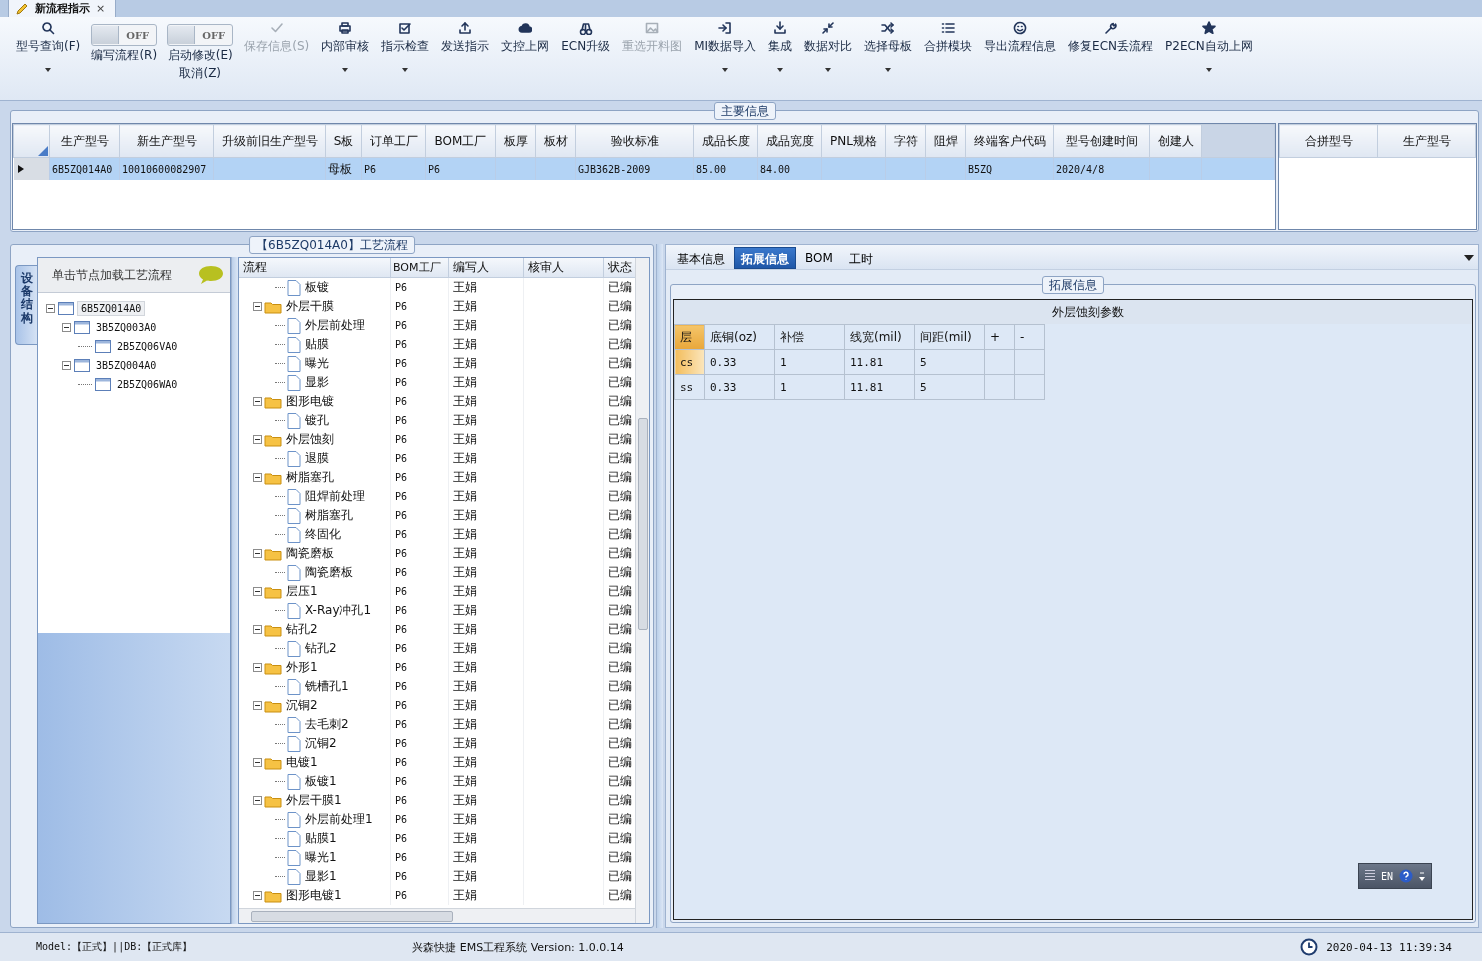  I want to click on column-header: 间距(mil), so click(949, 337).